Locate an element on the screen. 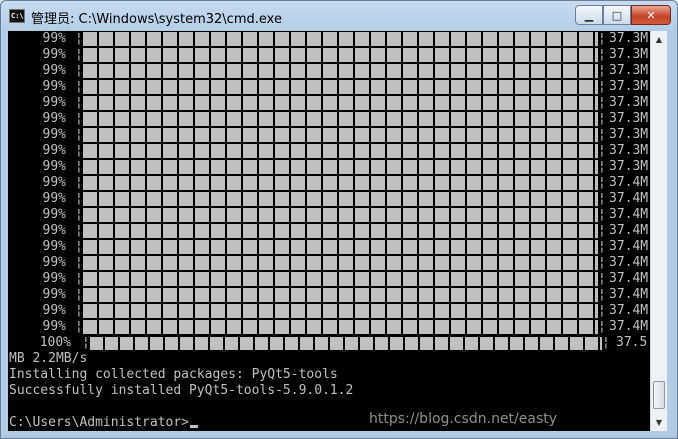 The width and height of the screenshot is (678, 439). scrollbar-thumb is located at coordinates (659, 395).